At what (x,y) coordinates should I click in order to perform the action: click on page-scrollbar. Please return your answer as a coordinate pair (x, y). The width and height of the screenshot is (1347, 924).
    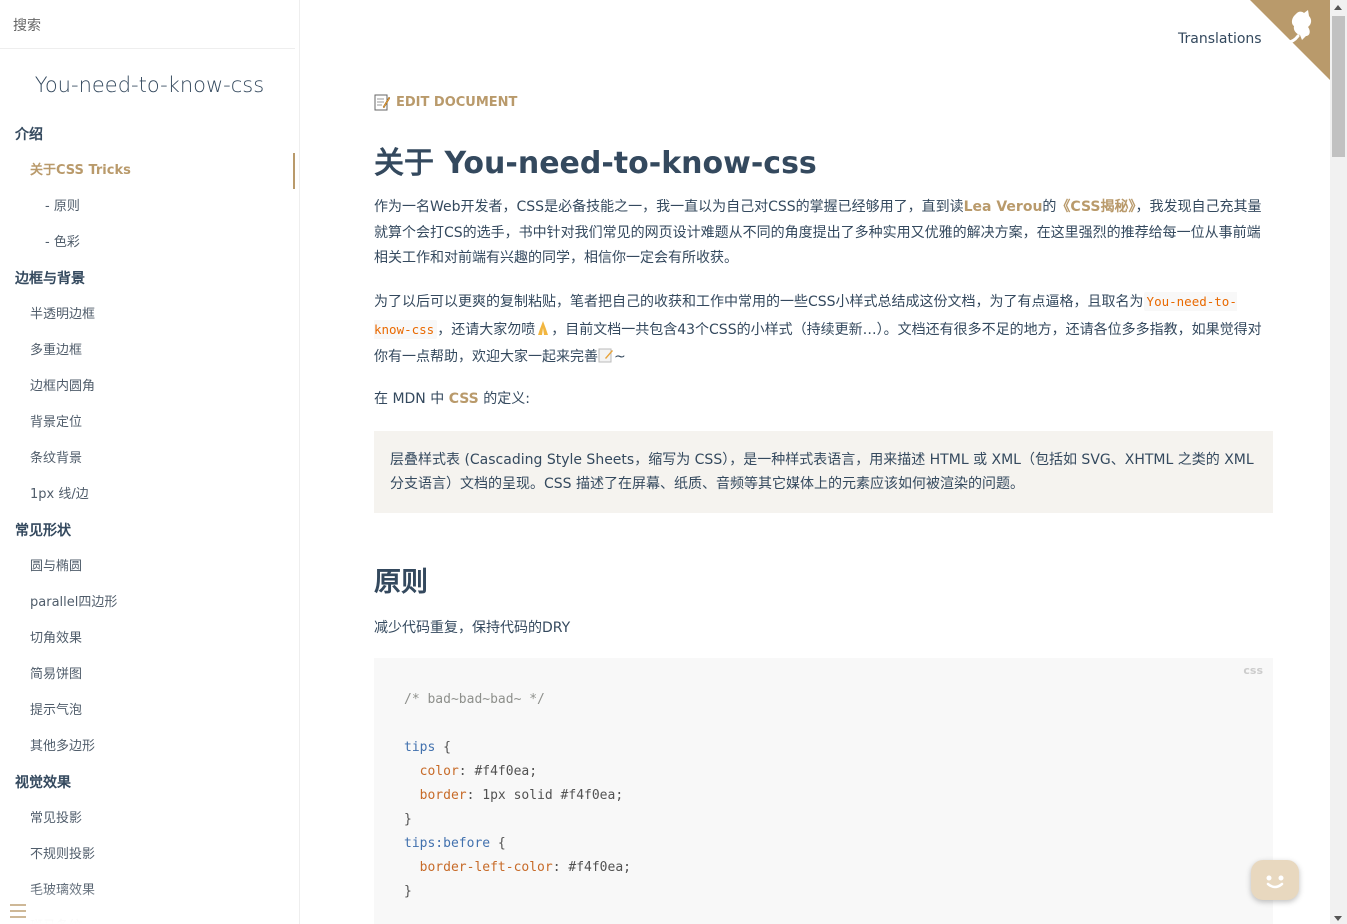
    Looking at the image, I should click on (1338, 462).